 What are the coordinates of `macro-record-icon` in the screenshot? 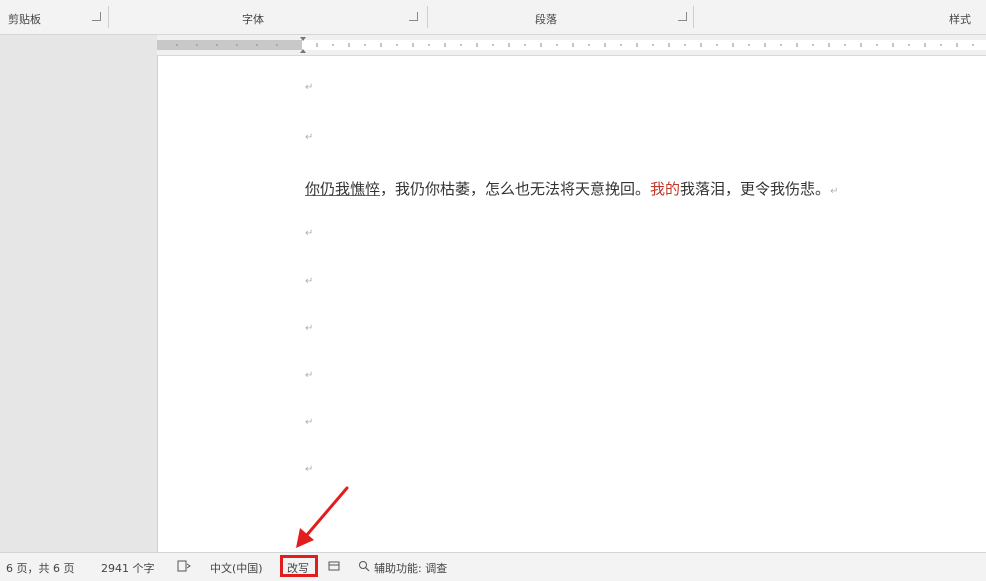 It's located at (334, 567).